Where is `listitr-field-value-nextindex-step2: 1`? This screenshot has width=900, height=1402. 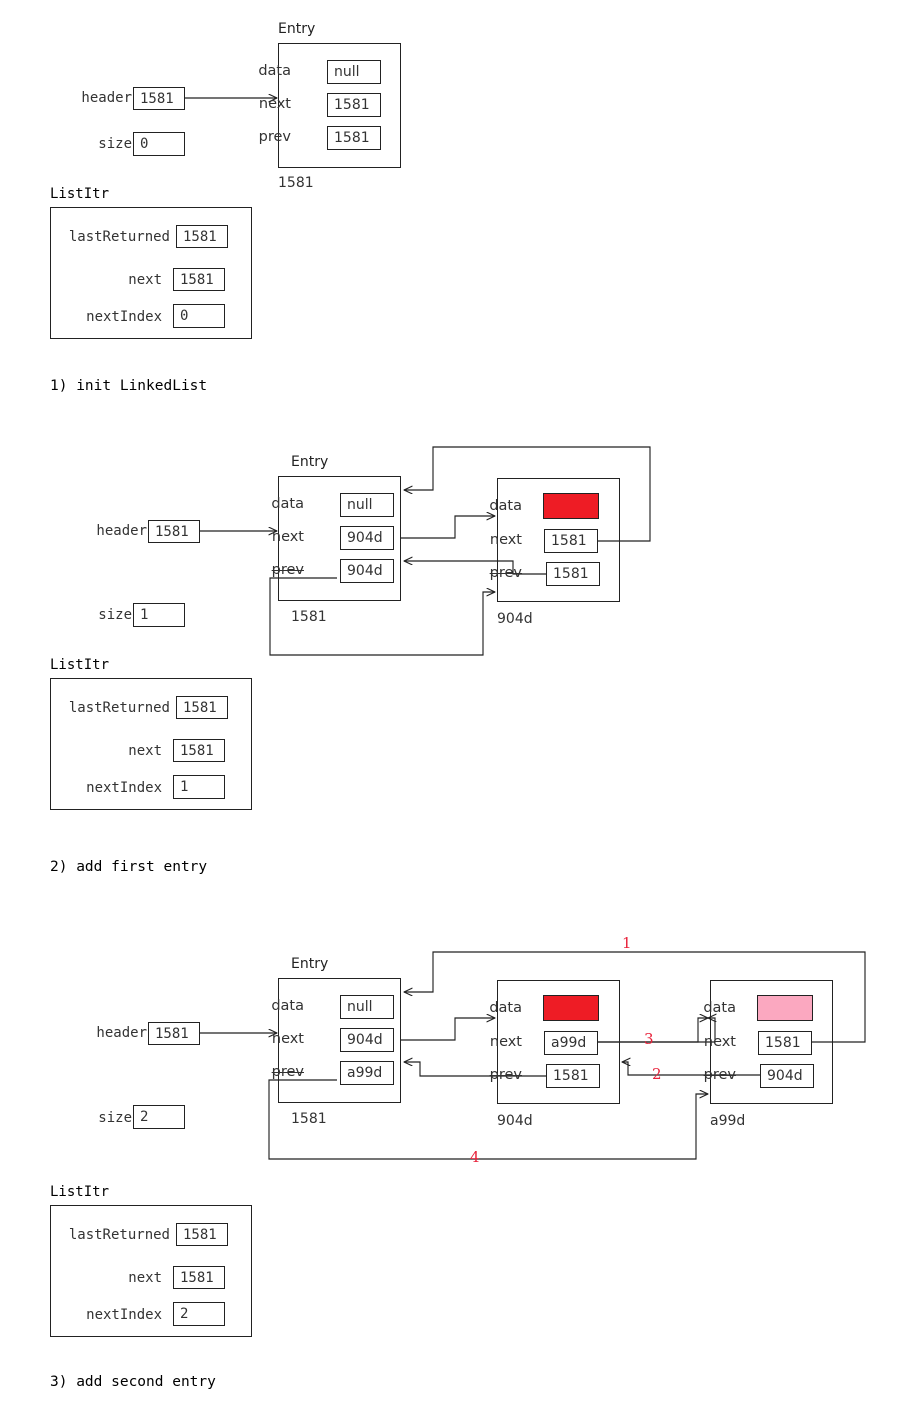 listitr-field-value-nextindex-step2: 1 is located at coordinates (199, 787).